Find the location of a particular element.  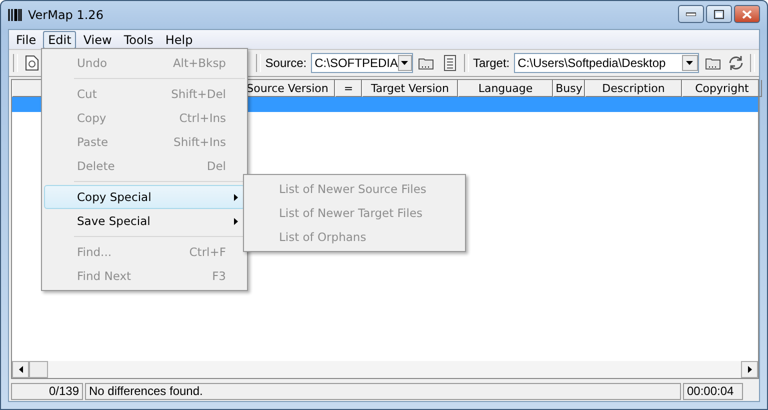

right-arrow-icon is located at coordinates (750, 369).